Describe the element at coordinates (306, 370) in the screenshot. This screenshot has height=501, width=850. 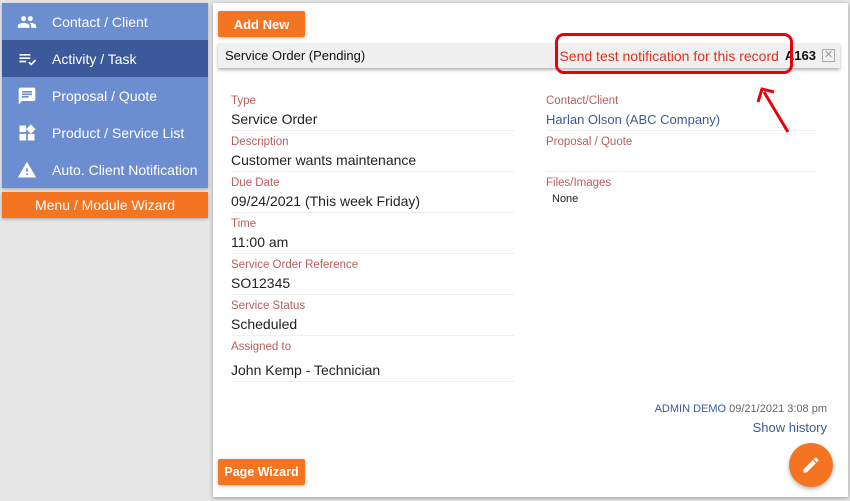
I see `field-value: John Kemp - Technician` at that location.